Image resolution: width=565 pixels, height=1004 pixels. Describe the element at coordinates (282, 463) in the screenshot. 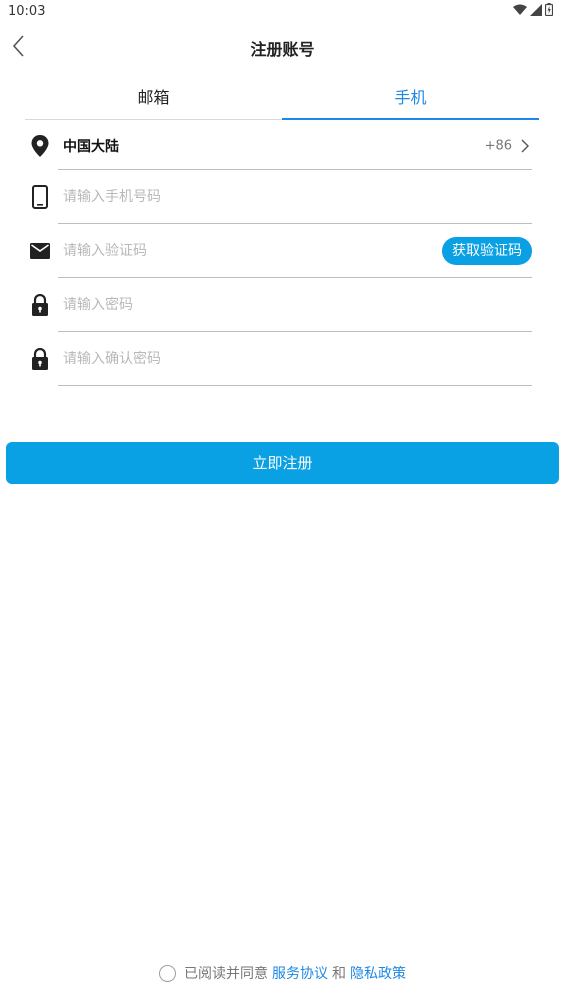

I see `register-button: 立即注册` at that location.